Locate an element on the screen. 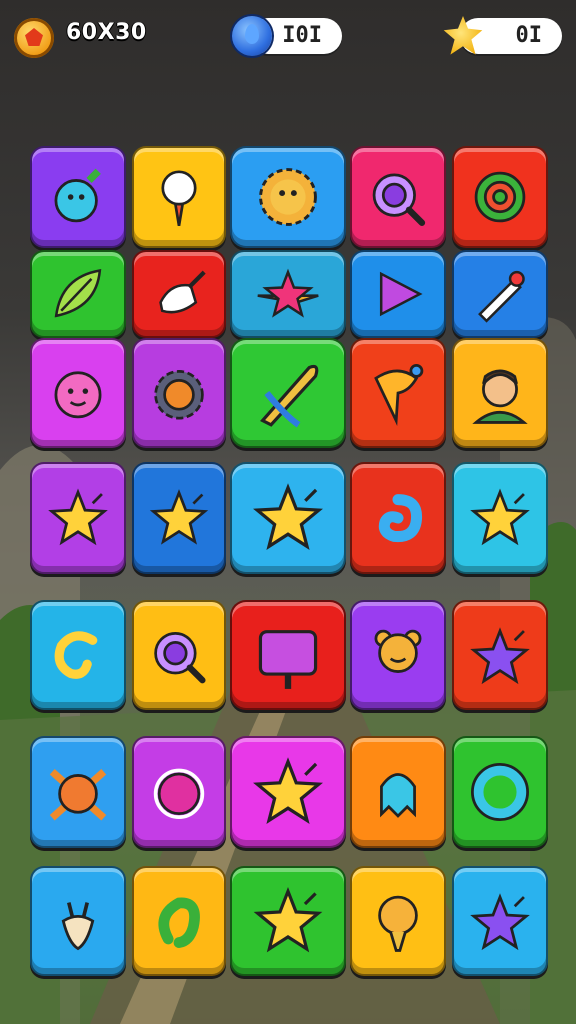 The width and height of the screenshot is (576, 1024). target-icon is located at coordinates (500, 197).